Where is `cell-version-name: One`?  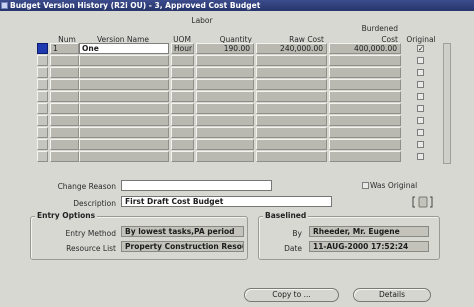
cell-version-name: One is located at coordinates (124, 48).